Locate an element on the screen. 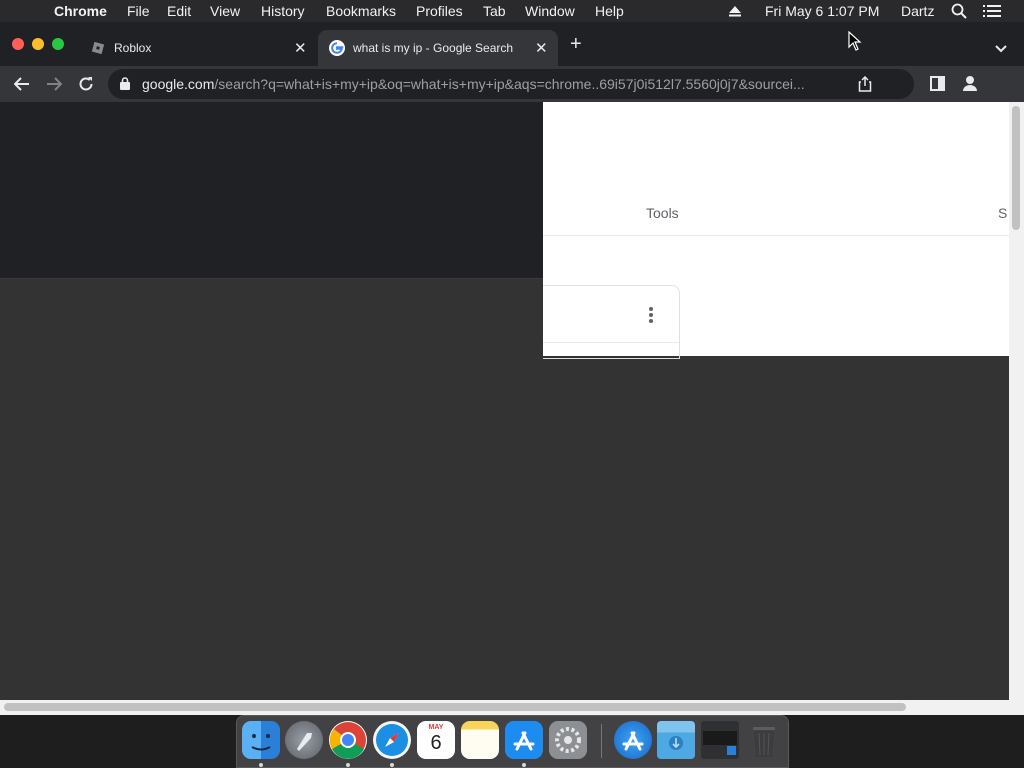 Image resolution: width=1024 pixels, height=768 pixels. notes-icon is located at coordinates (480, 740).